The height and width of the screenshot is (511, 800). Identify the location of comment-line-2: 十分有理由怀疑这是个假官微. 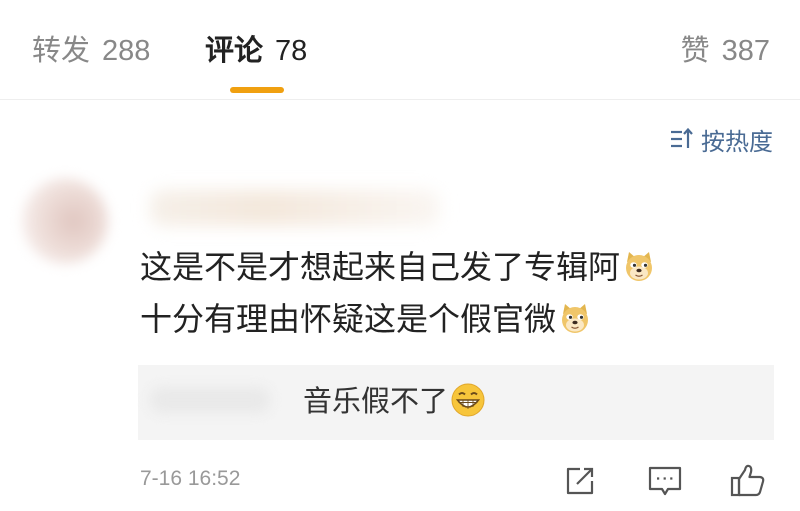
(460, 319).